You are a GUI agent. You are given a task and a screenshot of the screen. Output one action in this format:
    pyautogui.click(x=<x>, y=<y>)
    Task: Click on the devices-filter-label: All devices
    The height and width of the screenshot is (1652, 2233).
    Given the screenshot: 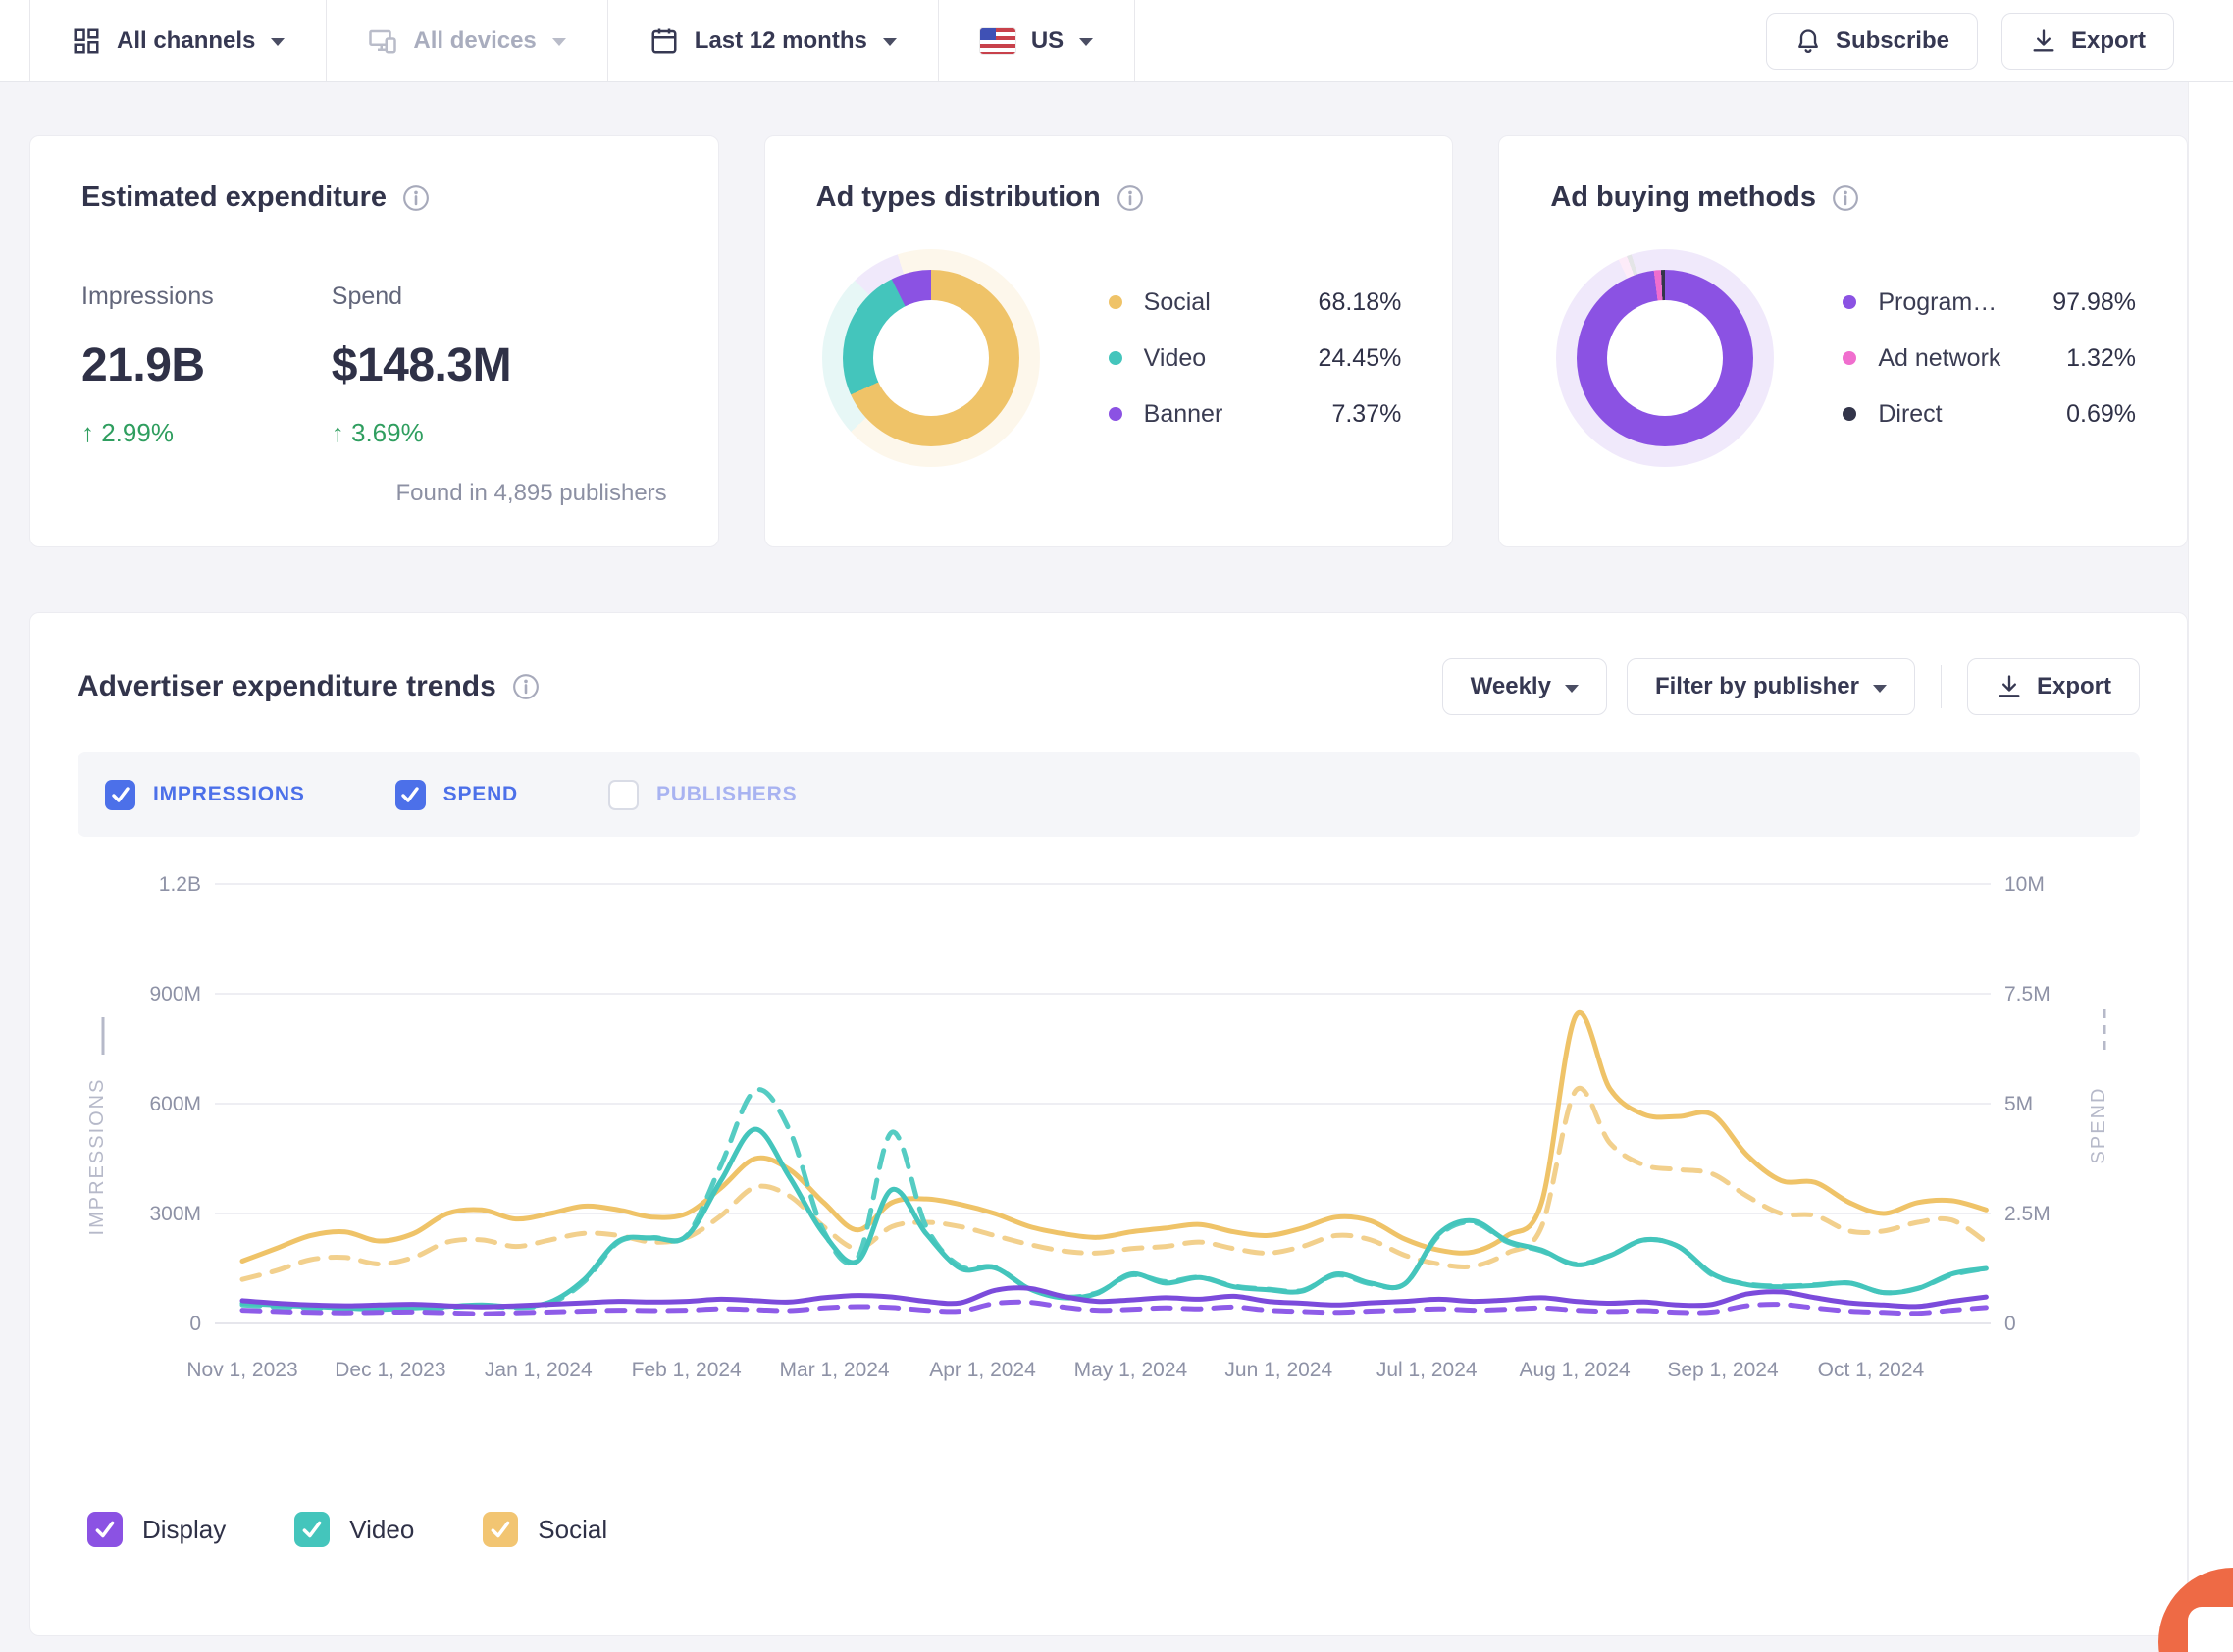 What is the action you would take?
    pyautogui.click(x=475, y=40)
    